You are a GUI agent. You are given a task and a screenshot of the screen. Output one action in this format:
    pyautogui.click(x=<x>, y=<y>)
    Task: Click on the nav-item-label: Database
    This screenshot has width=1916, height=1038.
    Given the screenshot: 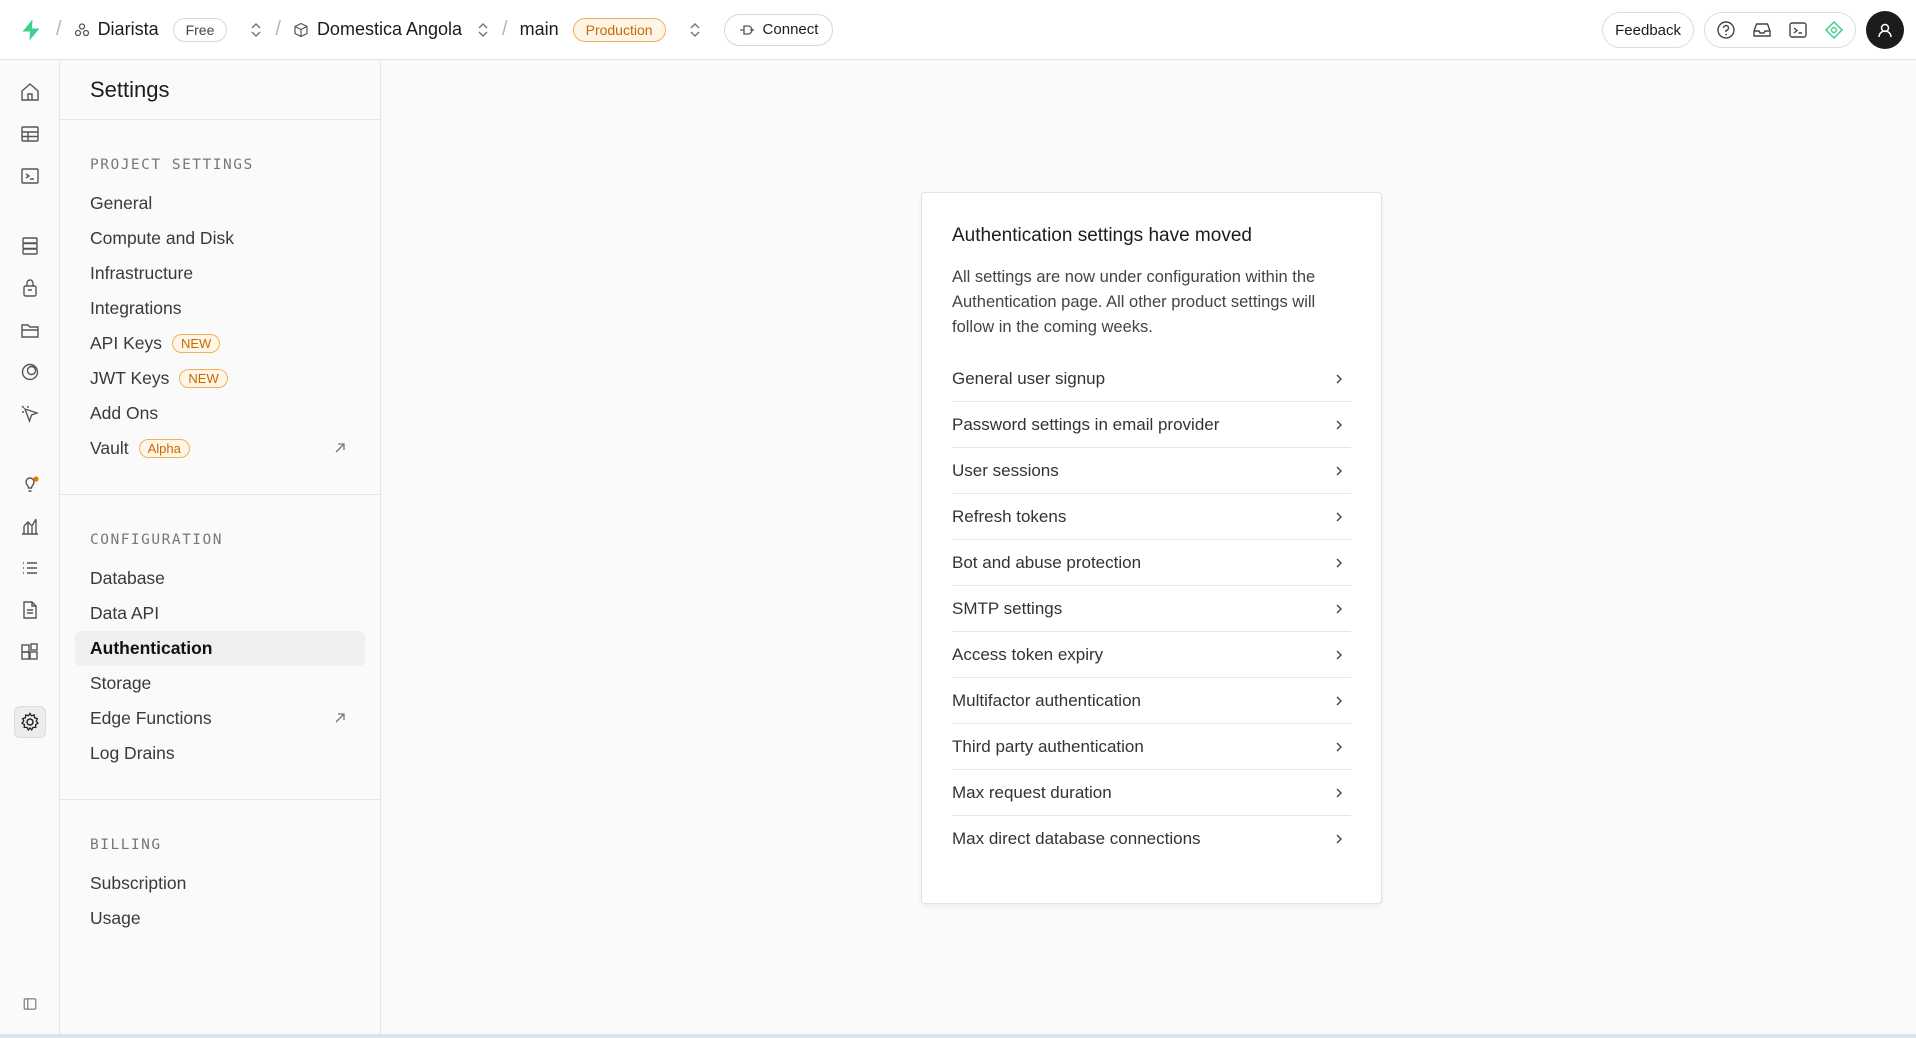 What is the action you would take?
    pyautogui.click(x=127, y=578)
    